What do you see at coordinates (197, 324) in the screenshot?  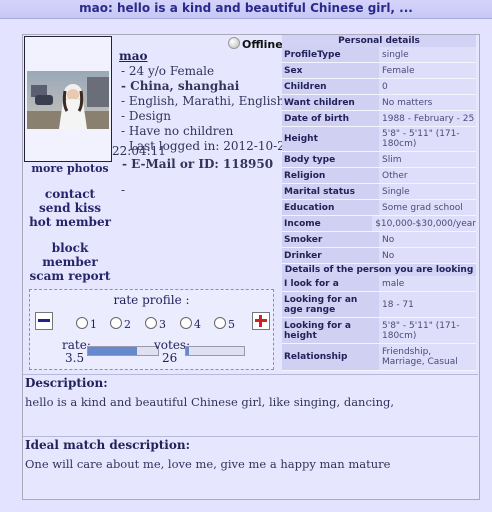 I see `rate-option-label: 4` at bounding box center [197, 324].